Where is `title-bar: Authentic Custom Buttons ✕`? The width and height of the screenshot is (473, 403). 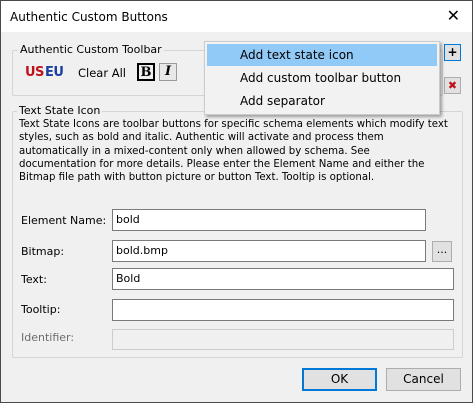 title-bar: Authentic Custom Buttons ✕ is located at coordinates (236, 16).